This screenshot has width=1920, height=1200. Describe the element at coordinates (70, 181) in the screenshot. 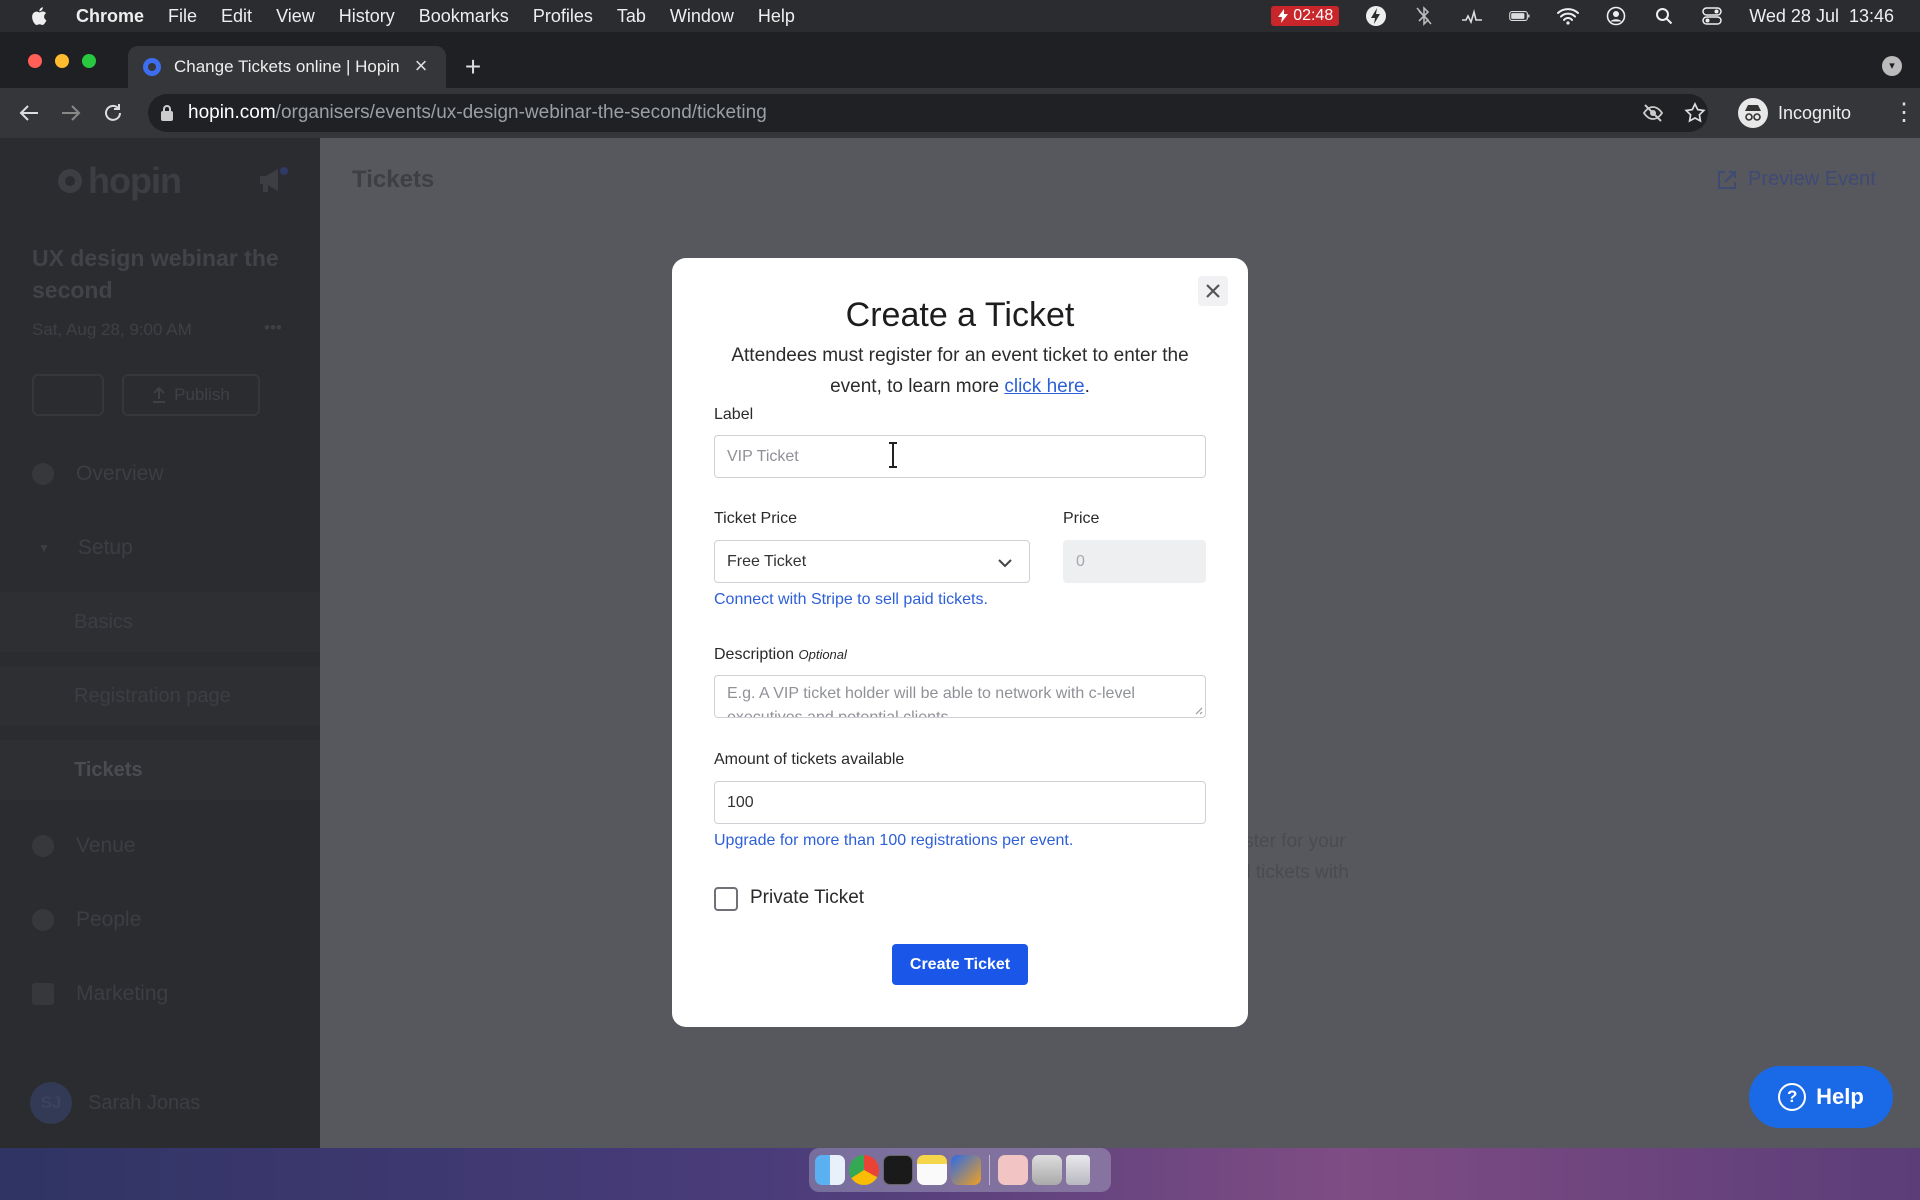

I see `hopin-logo-icon` at that location.